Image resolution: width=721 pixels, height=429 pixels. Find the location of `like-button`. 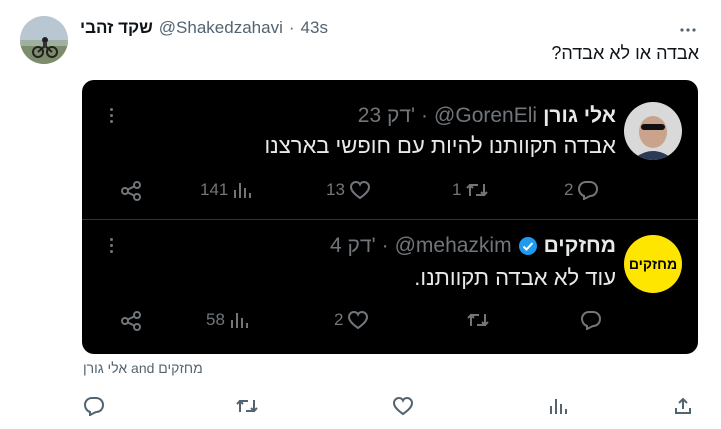

like-button is located at coordinates (403, 406).